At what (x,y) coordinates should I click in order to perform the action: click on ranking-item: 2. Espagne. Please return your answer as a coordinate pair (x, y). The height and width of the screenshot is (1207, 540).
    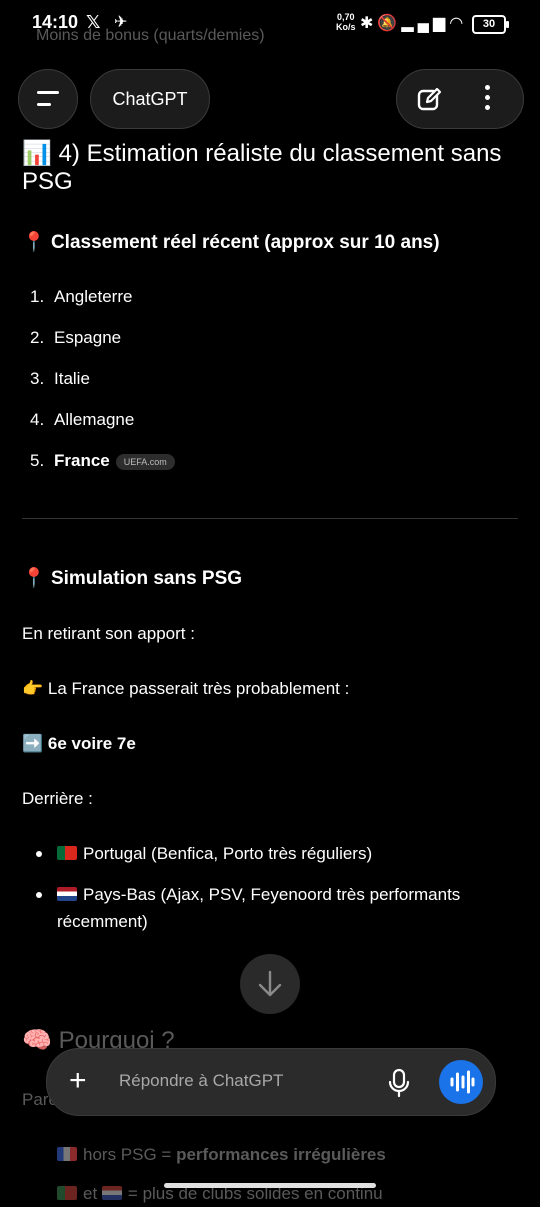
    Looking at the image, I should click on (75, 338).